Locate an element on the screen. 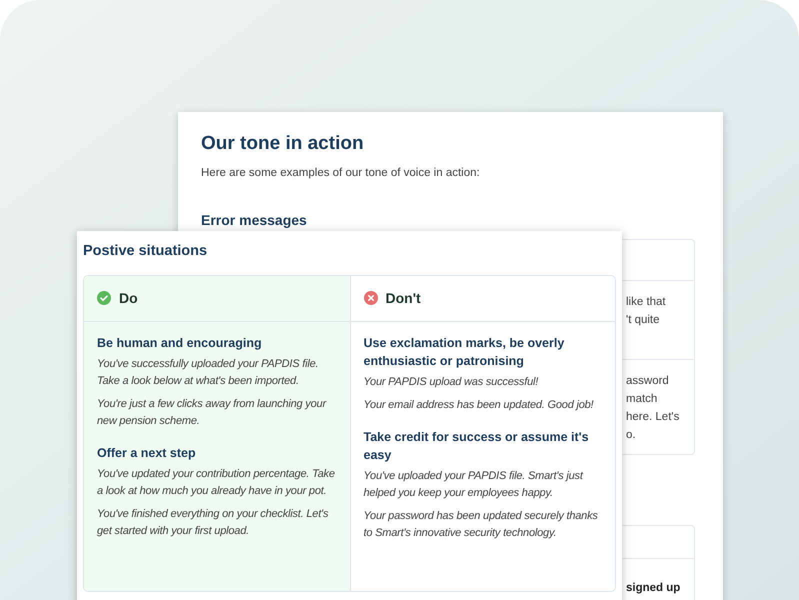 This screenshot has height=600, width=799. guideline-heading: Offer a next step is located at coordinates (147, 453).